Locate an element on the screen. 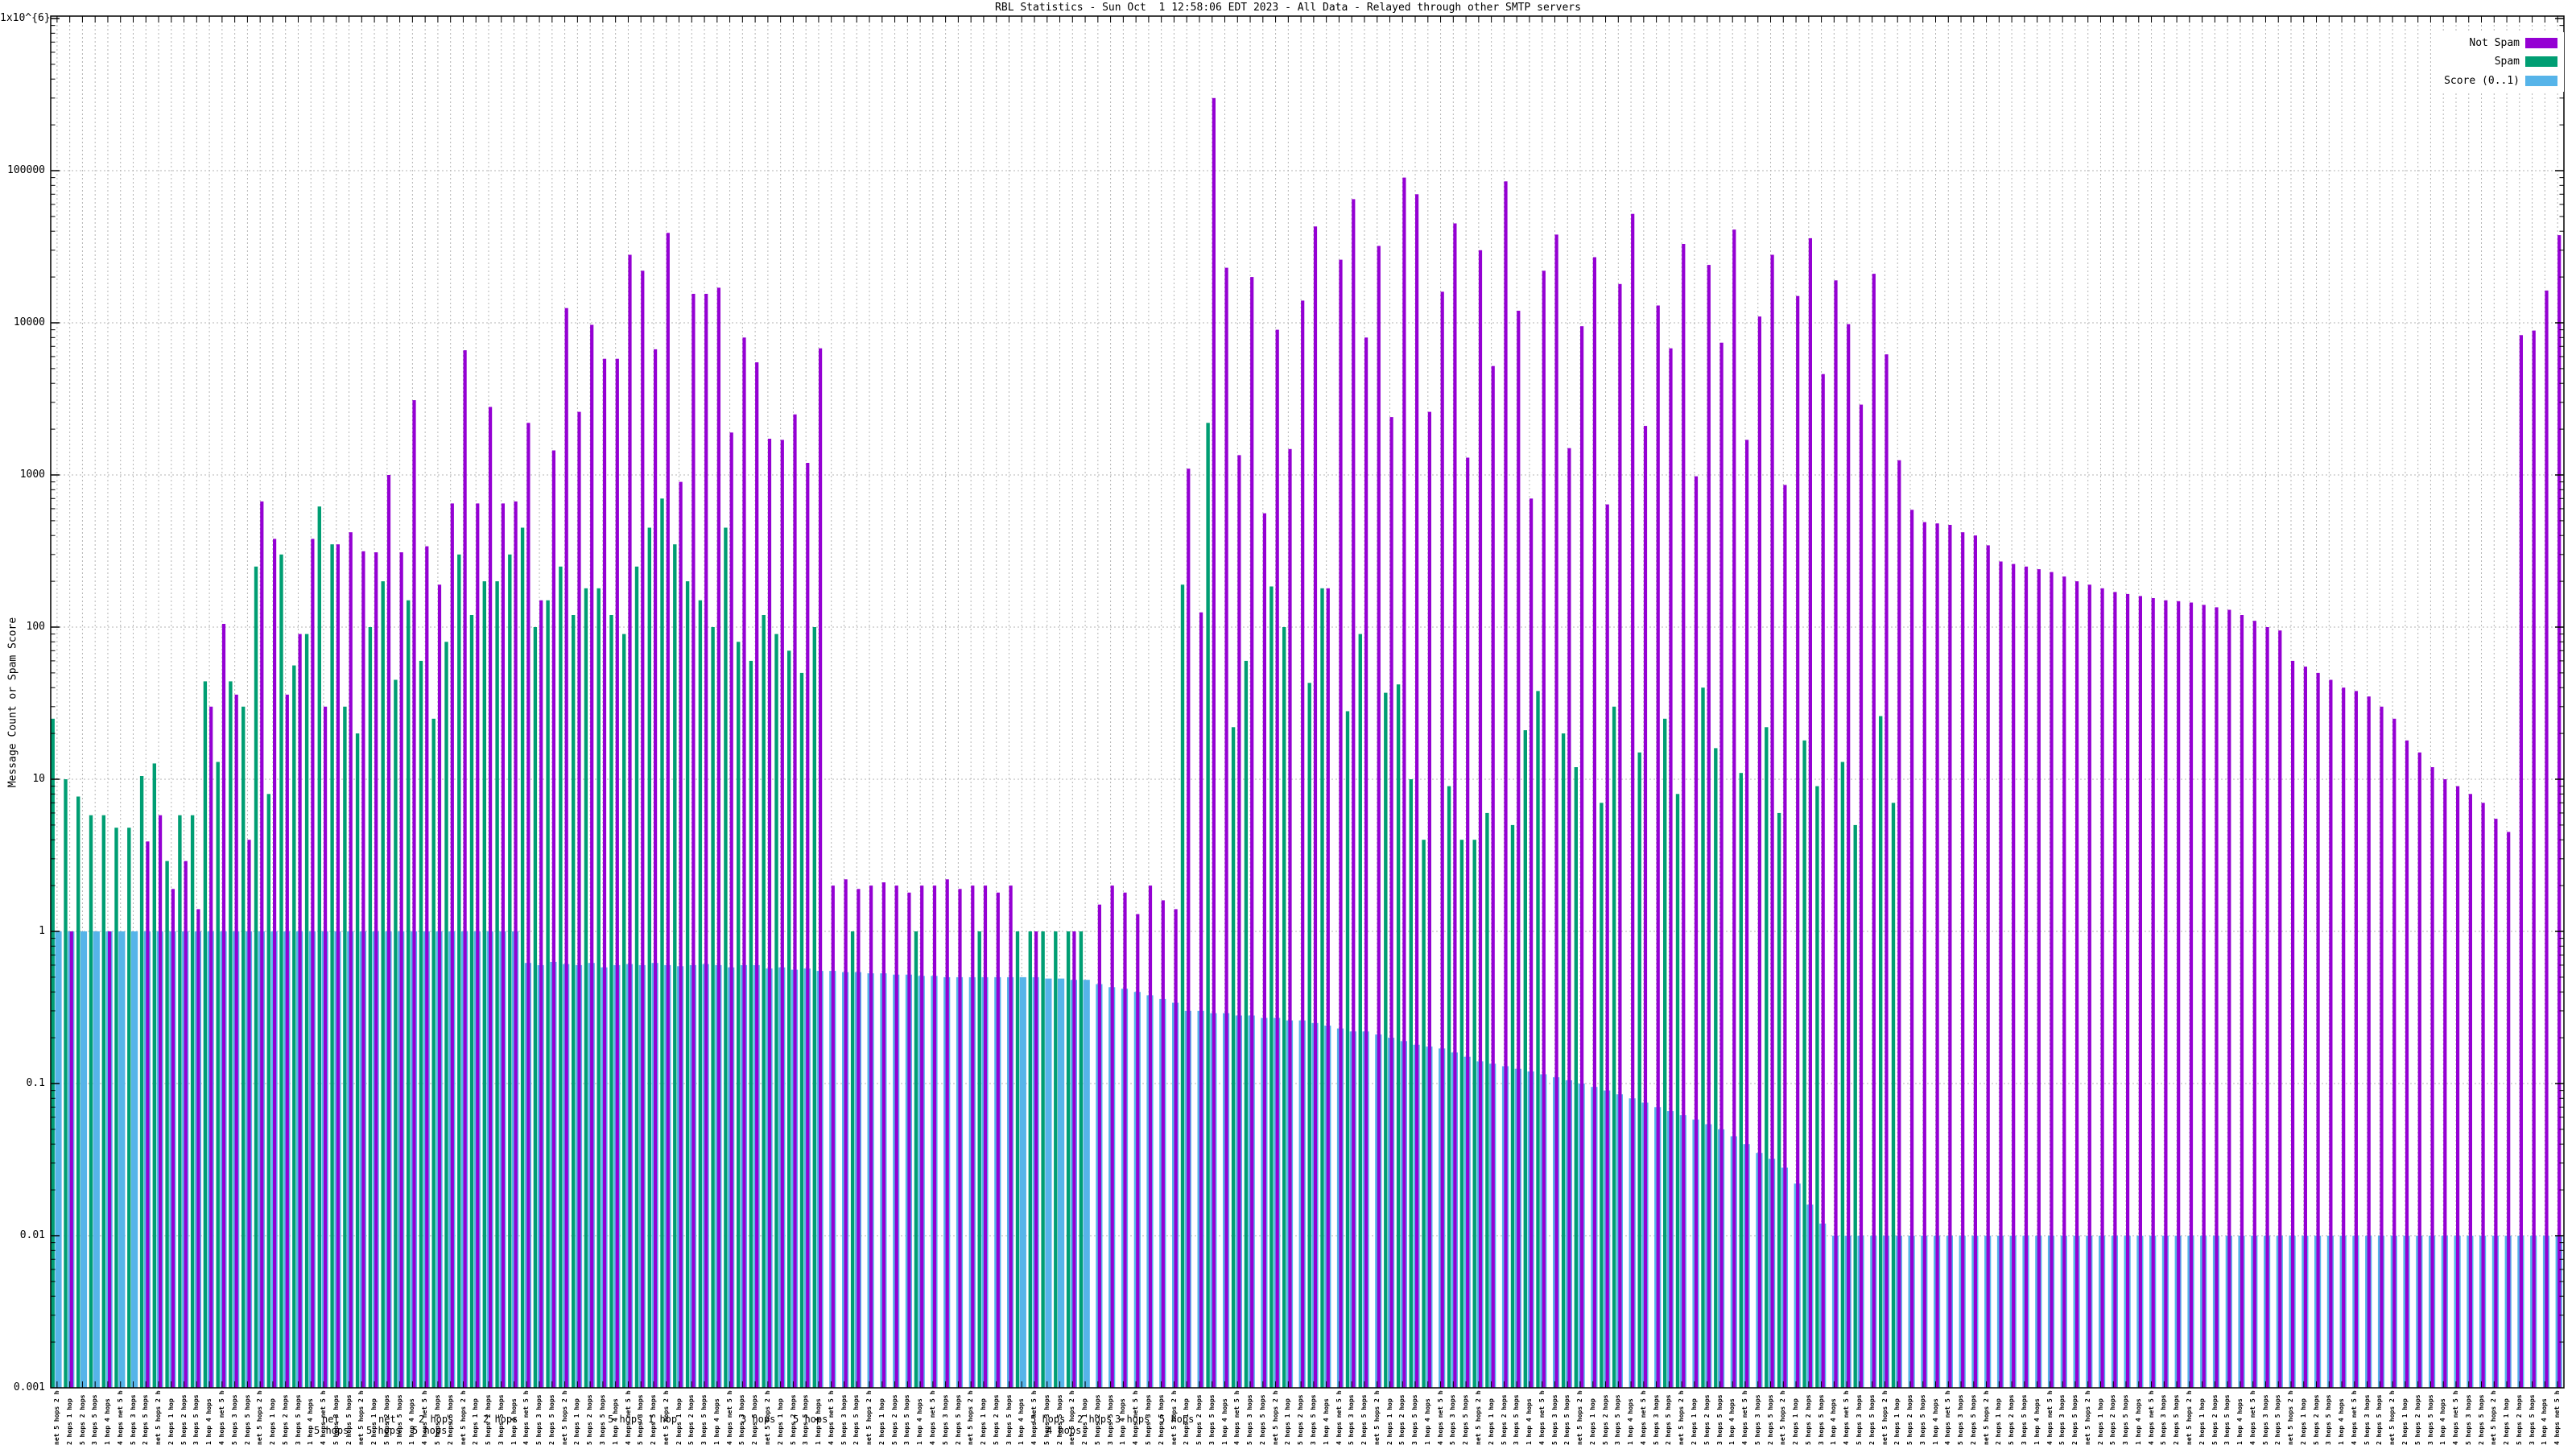 This screenshot has height=1449, width=2576. x-axis-fragment: 5 hops is located at coordinates (331, 1430).